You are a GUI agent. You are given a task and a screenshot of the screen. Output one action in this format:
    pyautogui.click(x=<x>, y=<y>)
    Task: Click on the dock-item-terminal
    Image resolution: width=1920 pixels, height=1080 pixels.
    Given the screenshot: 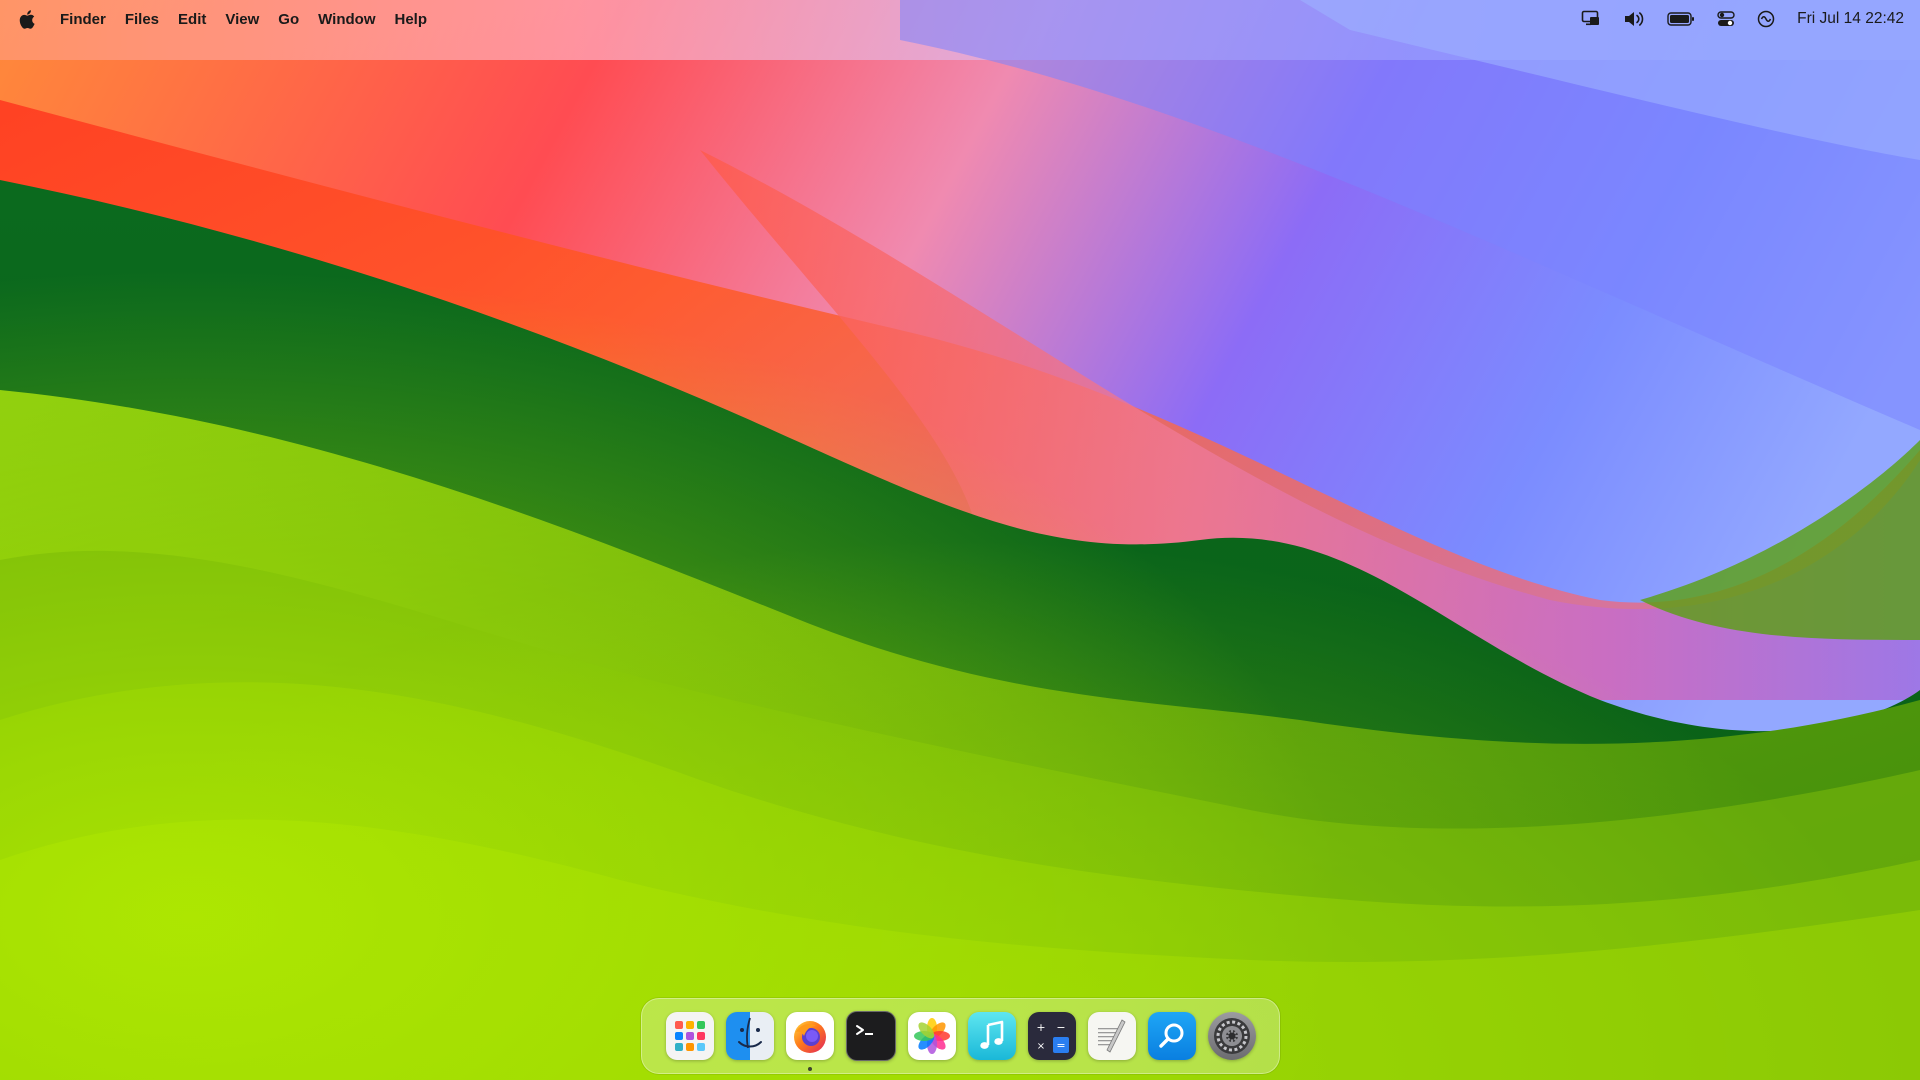 What is the action you would take?
    pyautogui.click(x=870, y=1036)
    